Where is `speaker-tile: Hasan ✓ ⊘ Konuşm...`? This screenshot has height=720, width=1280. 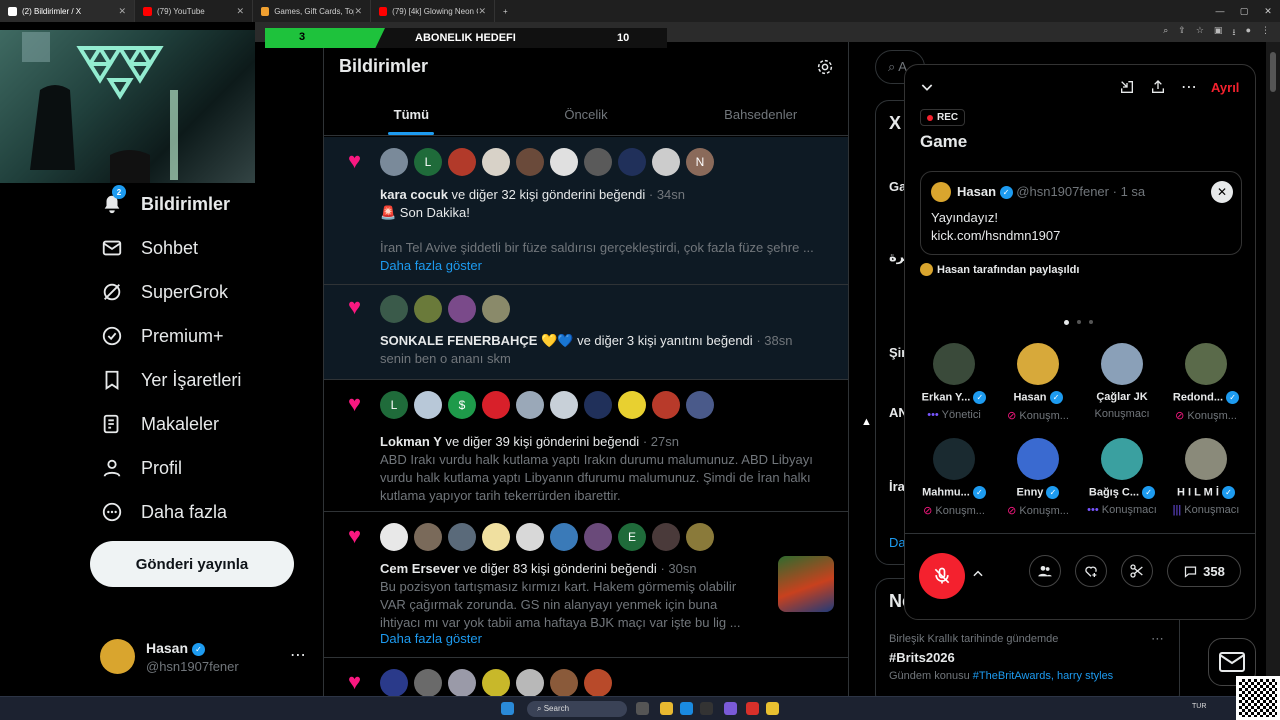 speaker-tile: Hasan ✓ ⊘ Konuşm... is located at coordinates (1038, 382).